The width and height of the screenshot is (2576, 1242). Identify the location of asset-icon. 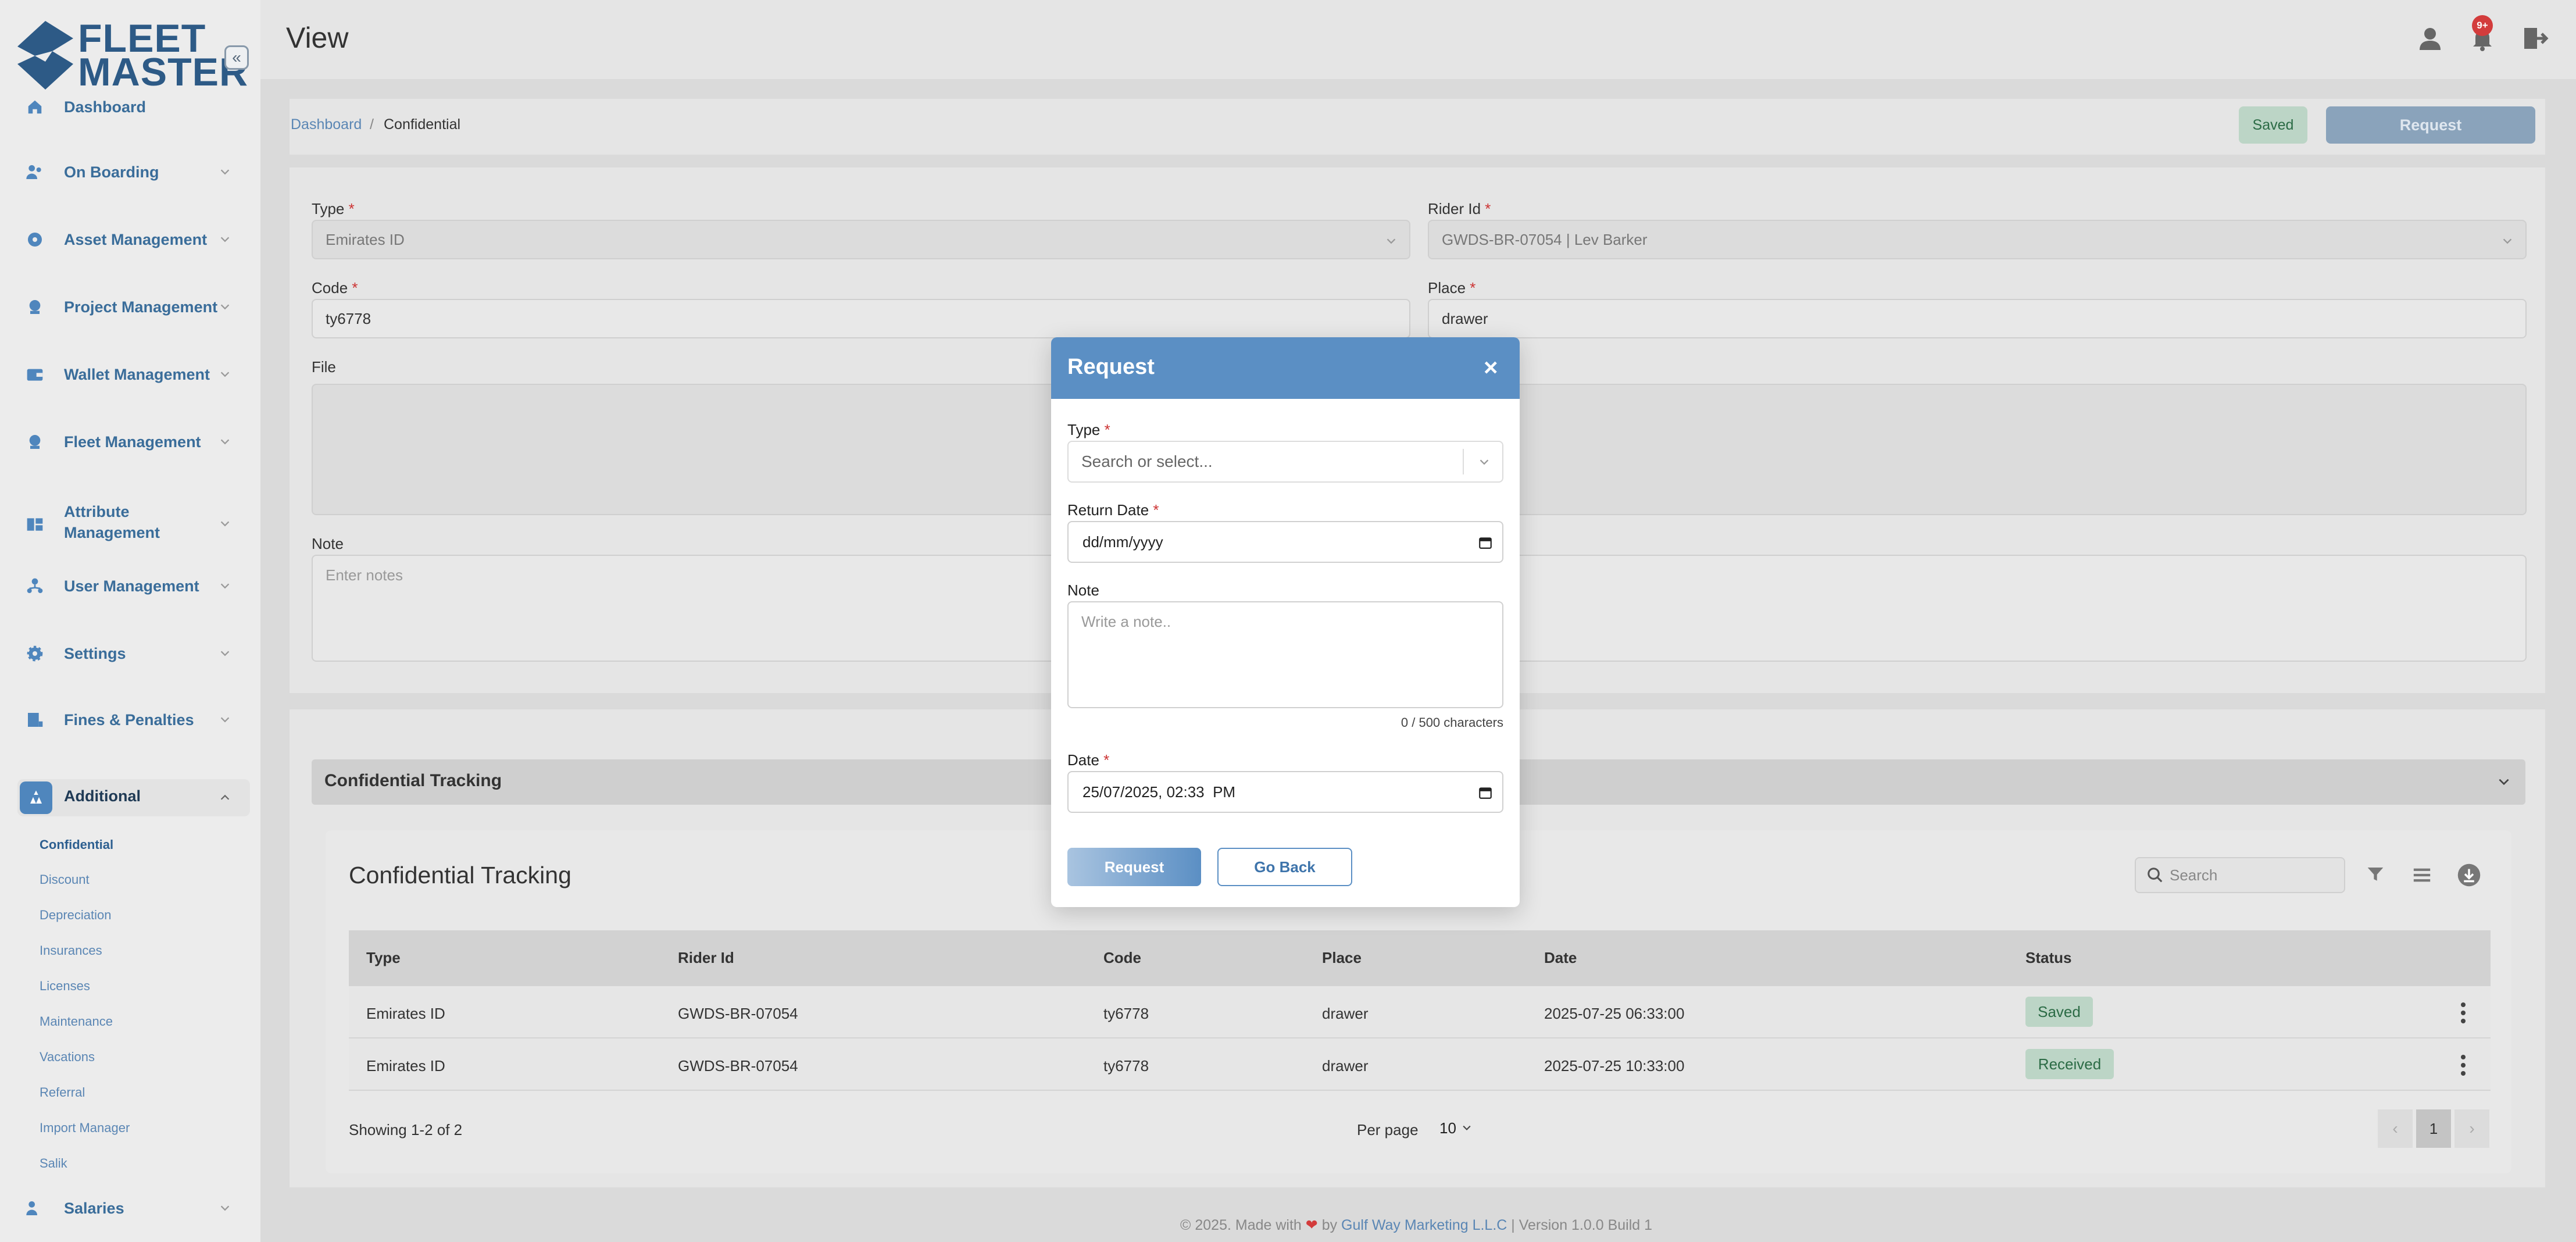
(35, 240).